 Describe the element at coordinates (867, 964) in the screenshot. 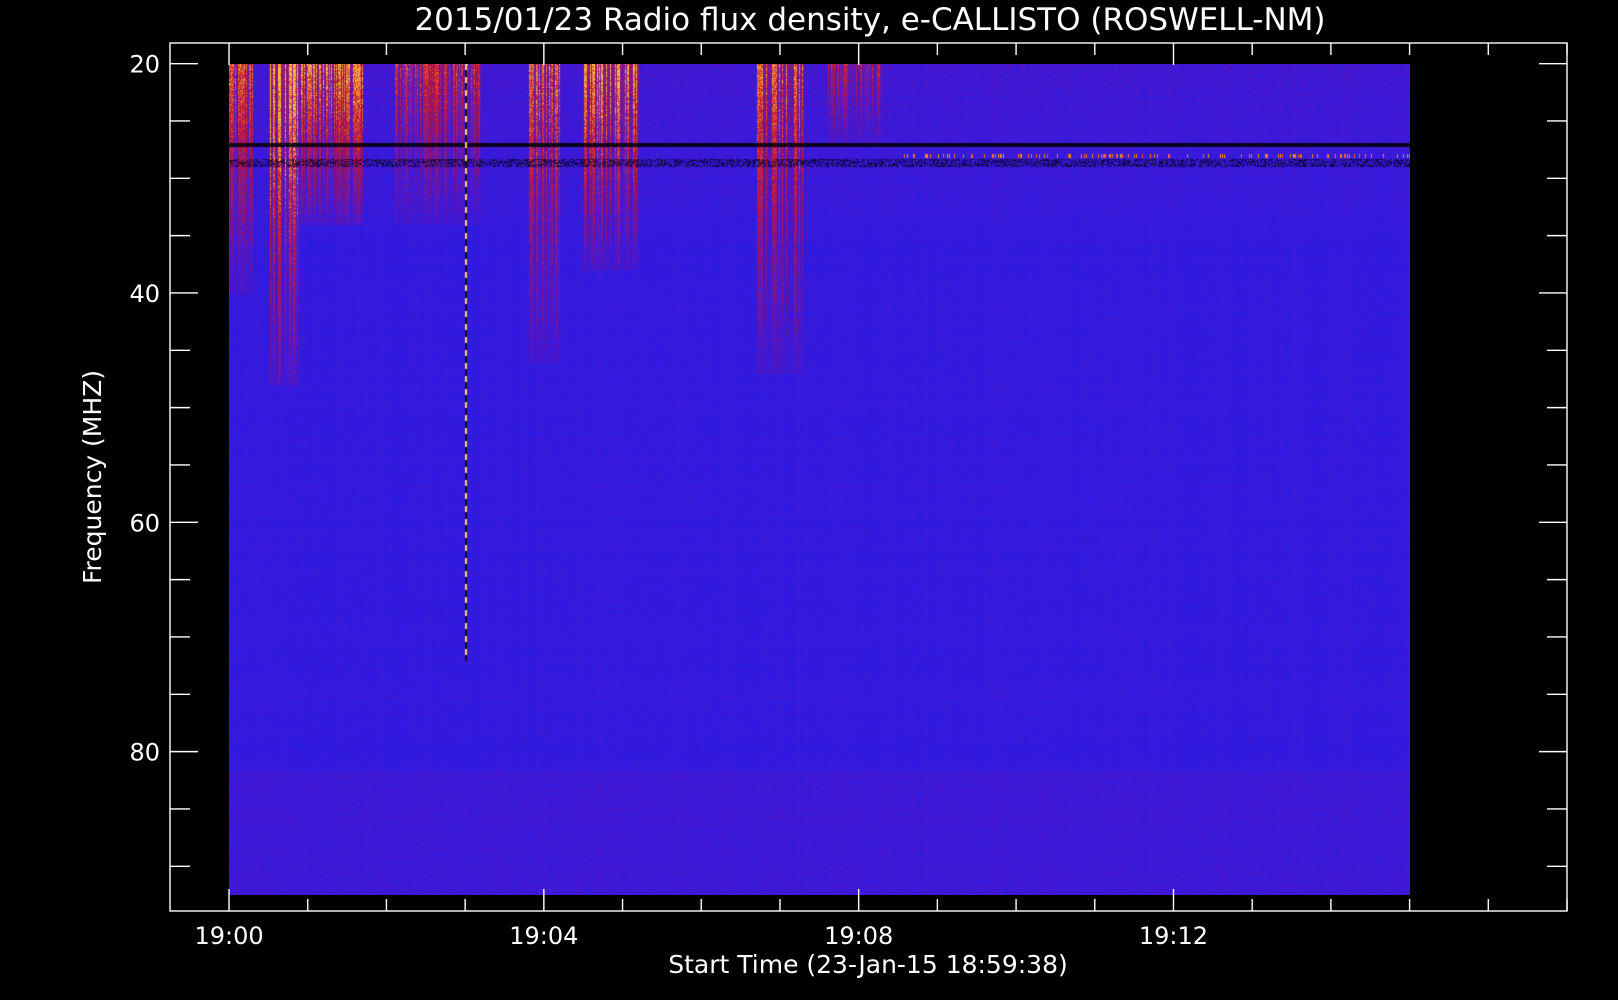

I see `x-axis-title: Start Time (23-Jan-15 18:59:38)` at that location.